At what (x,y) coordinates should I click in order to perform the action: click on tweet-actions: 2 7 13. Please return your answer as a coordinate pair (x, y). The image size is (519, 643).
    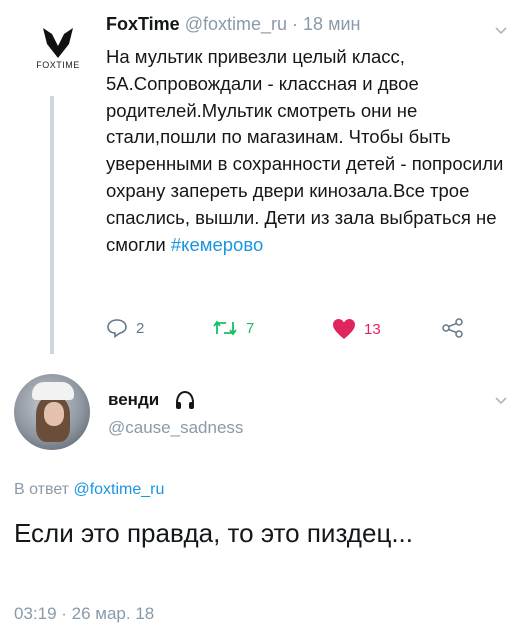
    Looking at the image, I should click on (296, 333).